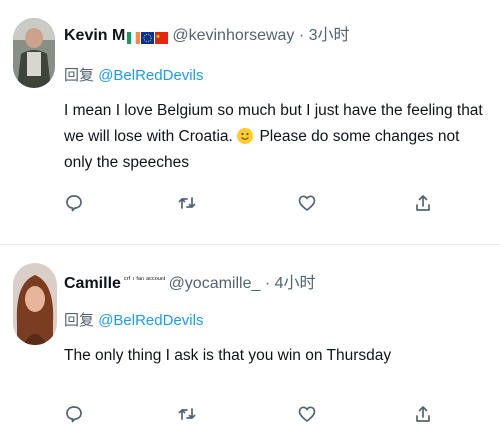  Describe the element at coordinates (94, 35) in the screenshot. I see `display-name: Kevin M` at that location.